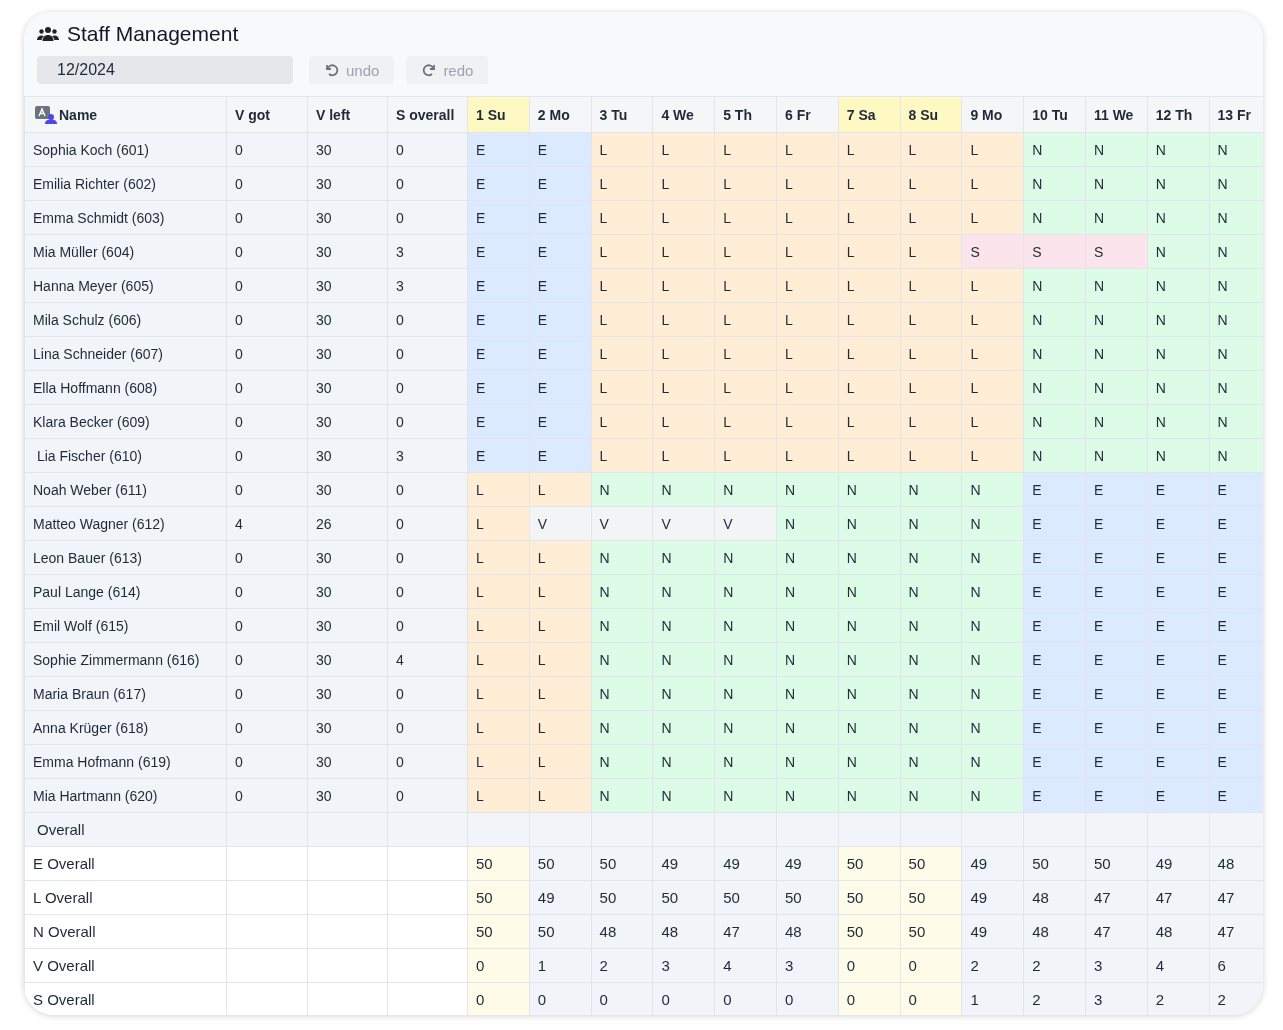 This screenshot has width=1283, height=1030. What do you see at coordinates (1116, 251) in the screenshot?
I see `shift-cell: S` at bounding box center [1116, 251].